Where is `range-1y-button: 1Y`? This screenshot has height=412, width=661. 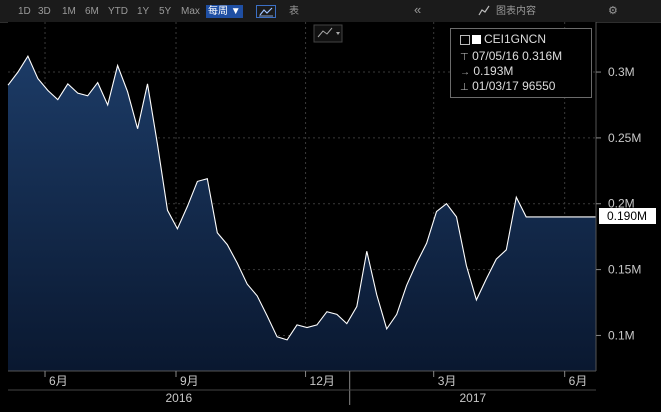
range-1y-button: 1Y is located at coordinates (143, 11).